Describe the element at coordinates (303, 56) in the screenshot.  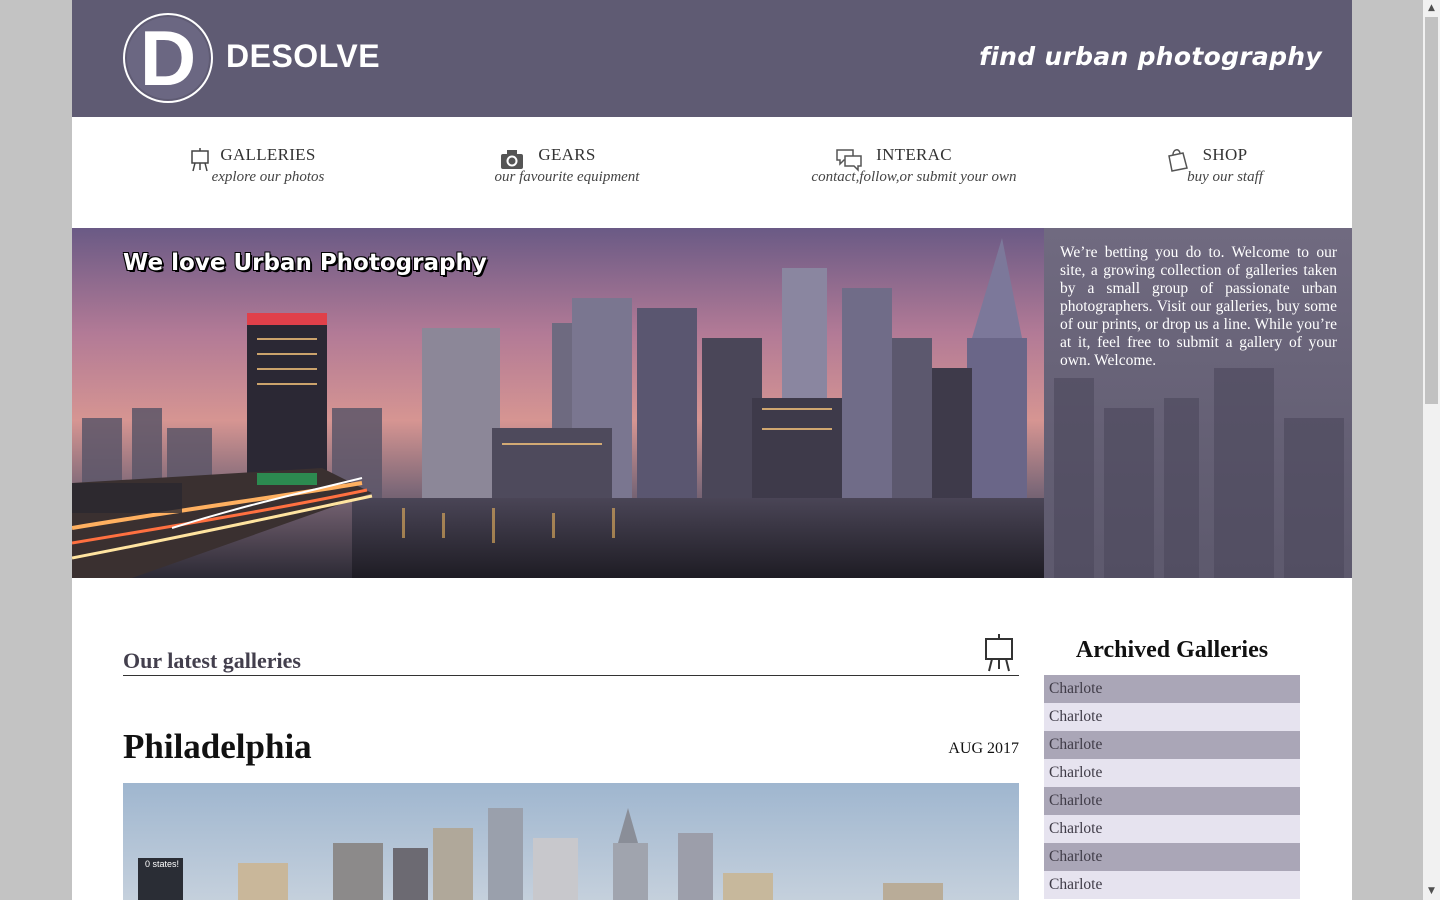
I see `brand-name: DESOLVE` at that location.